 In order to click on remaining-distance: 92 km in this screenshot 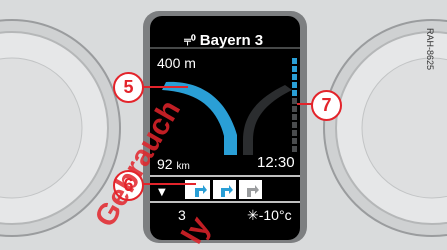, I will do `click(173, 164)`.